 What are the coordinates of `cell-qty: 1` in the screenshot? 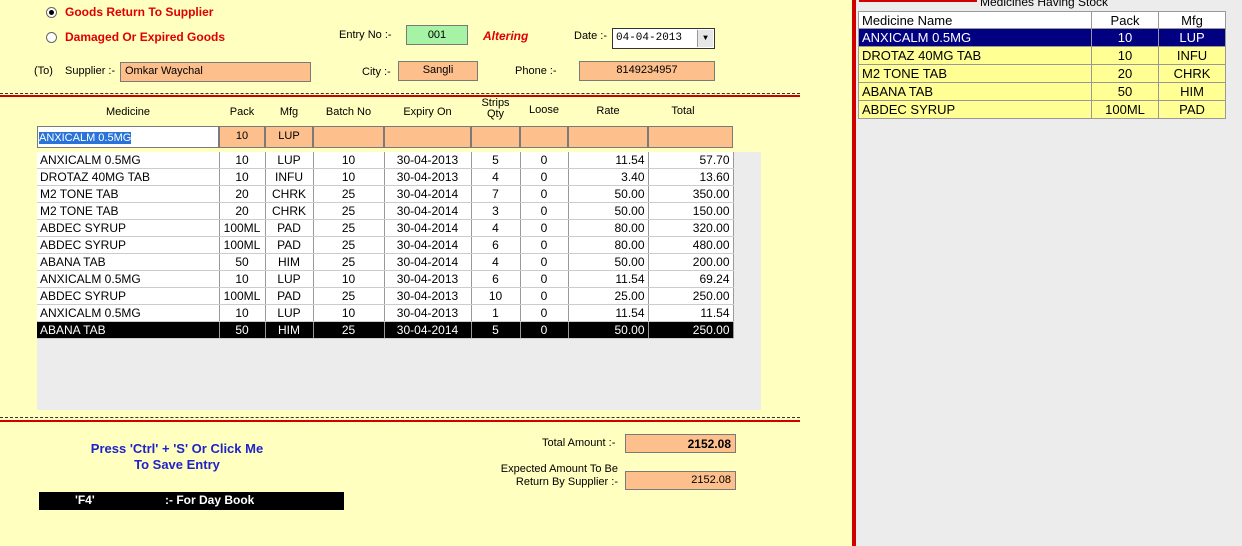 It's located at (496, 313).